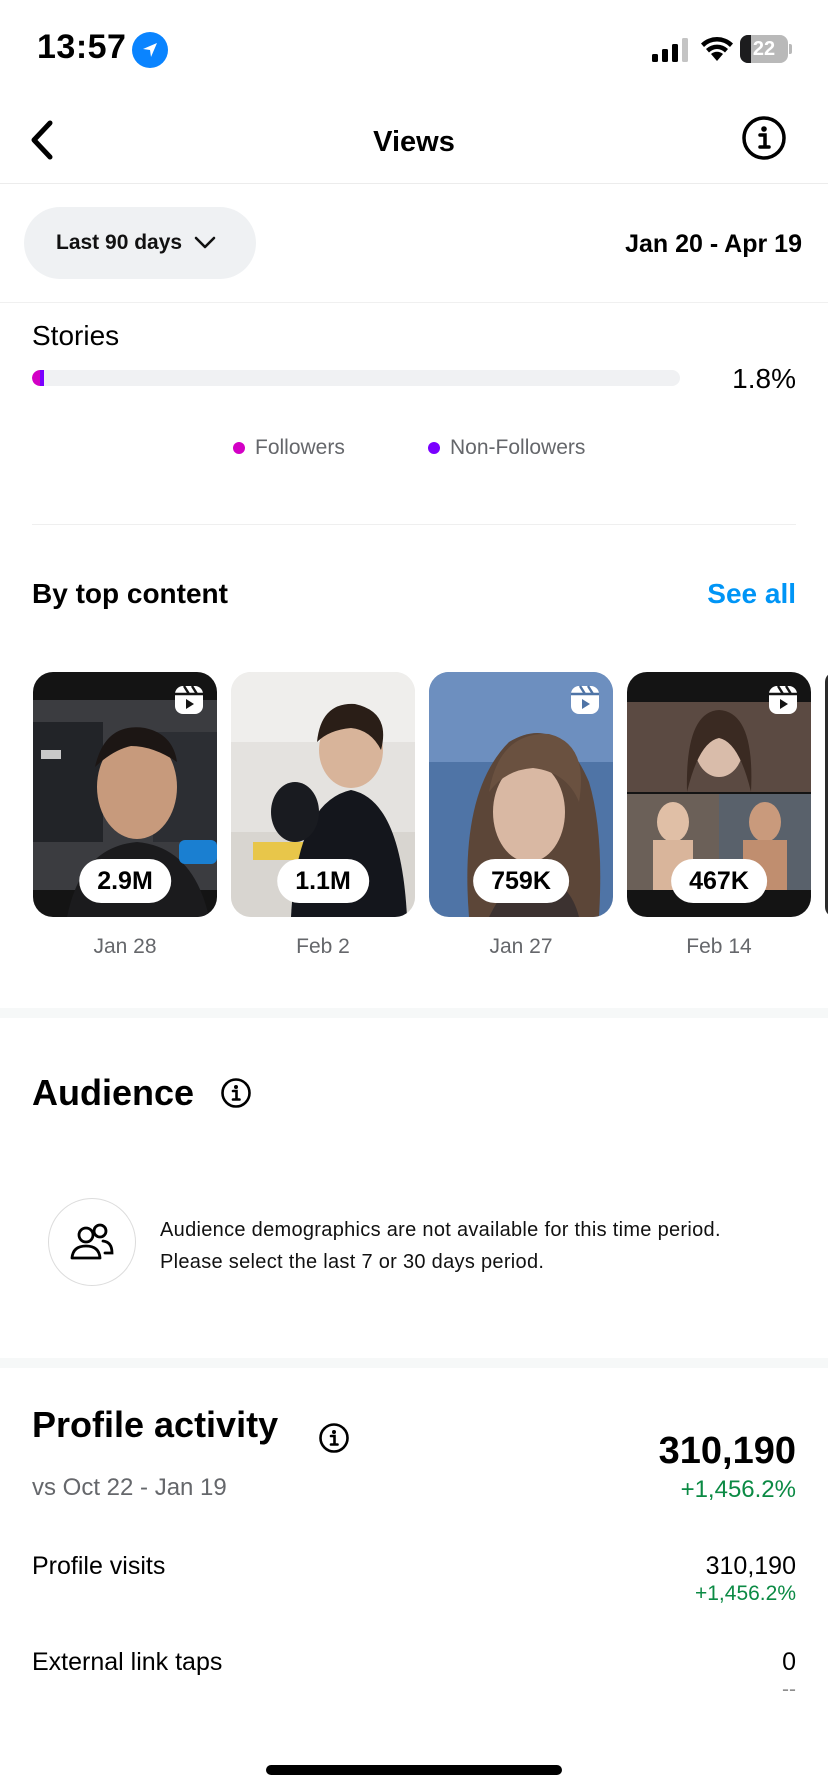 The image size is (828, 1792). Describe the element at coordinates (130, 593) in the screenshot. I see `top-content-heading: By top content` at that location.